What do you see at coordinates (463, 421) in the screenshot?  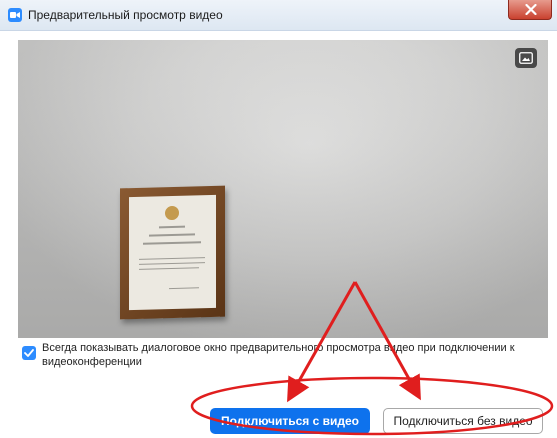 I see `join-without-video-button: Подключиться без видео` at bounding box center [463, 421].